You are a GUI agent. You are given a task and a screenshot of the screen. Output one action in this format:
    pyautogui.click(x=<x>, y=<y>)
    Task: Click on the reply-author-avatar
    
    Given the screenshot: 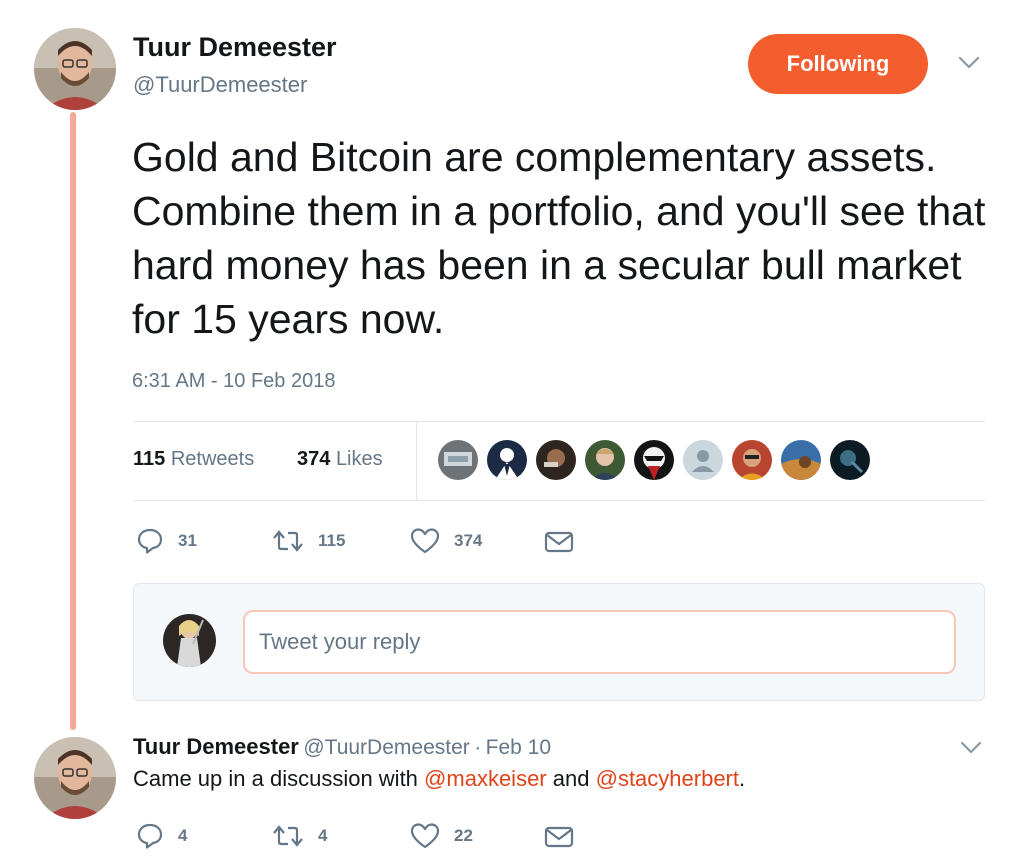 What is the action you would take?
    pyautogui.click(x=75, y=778)
    